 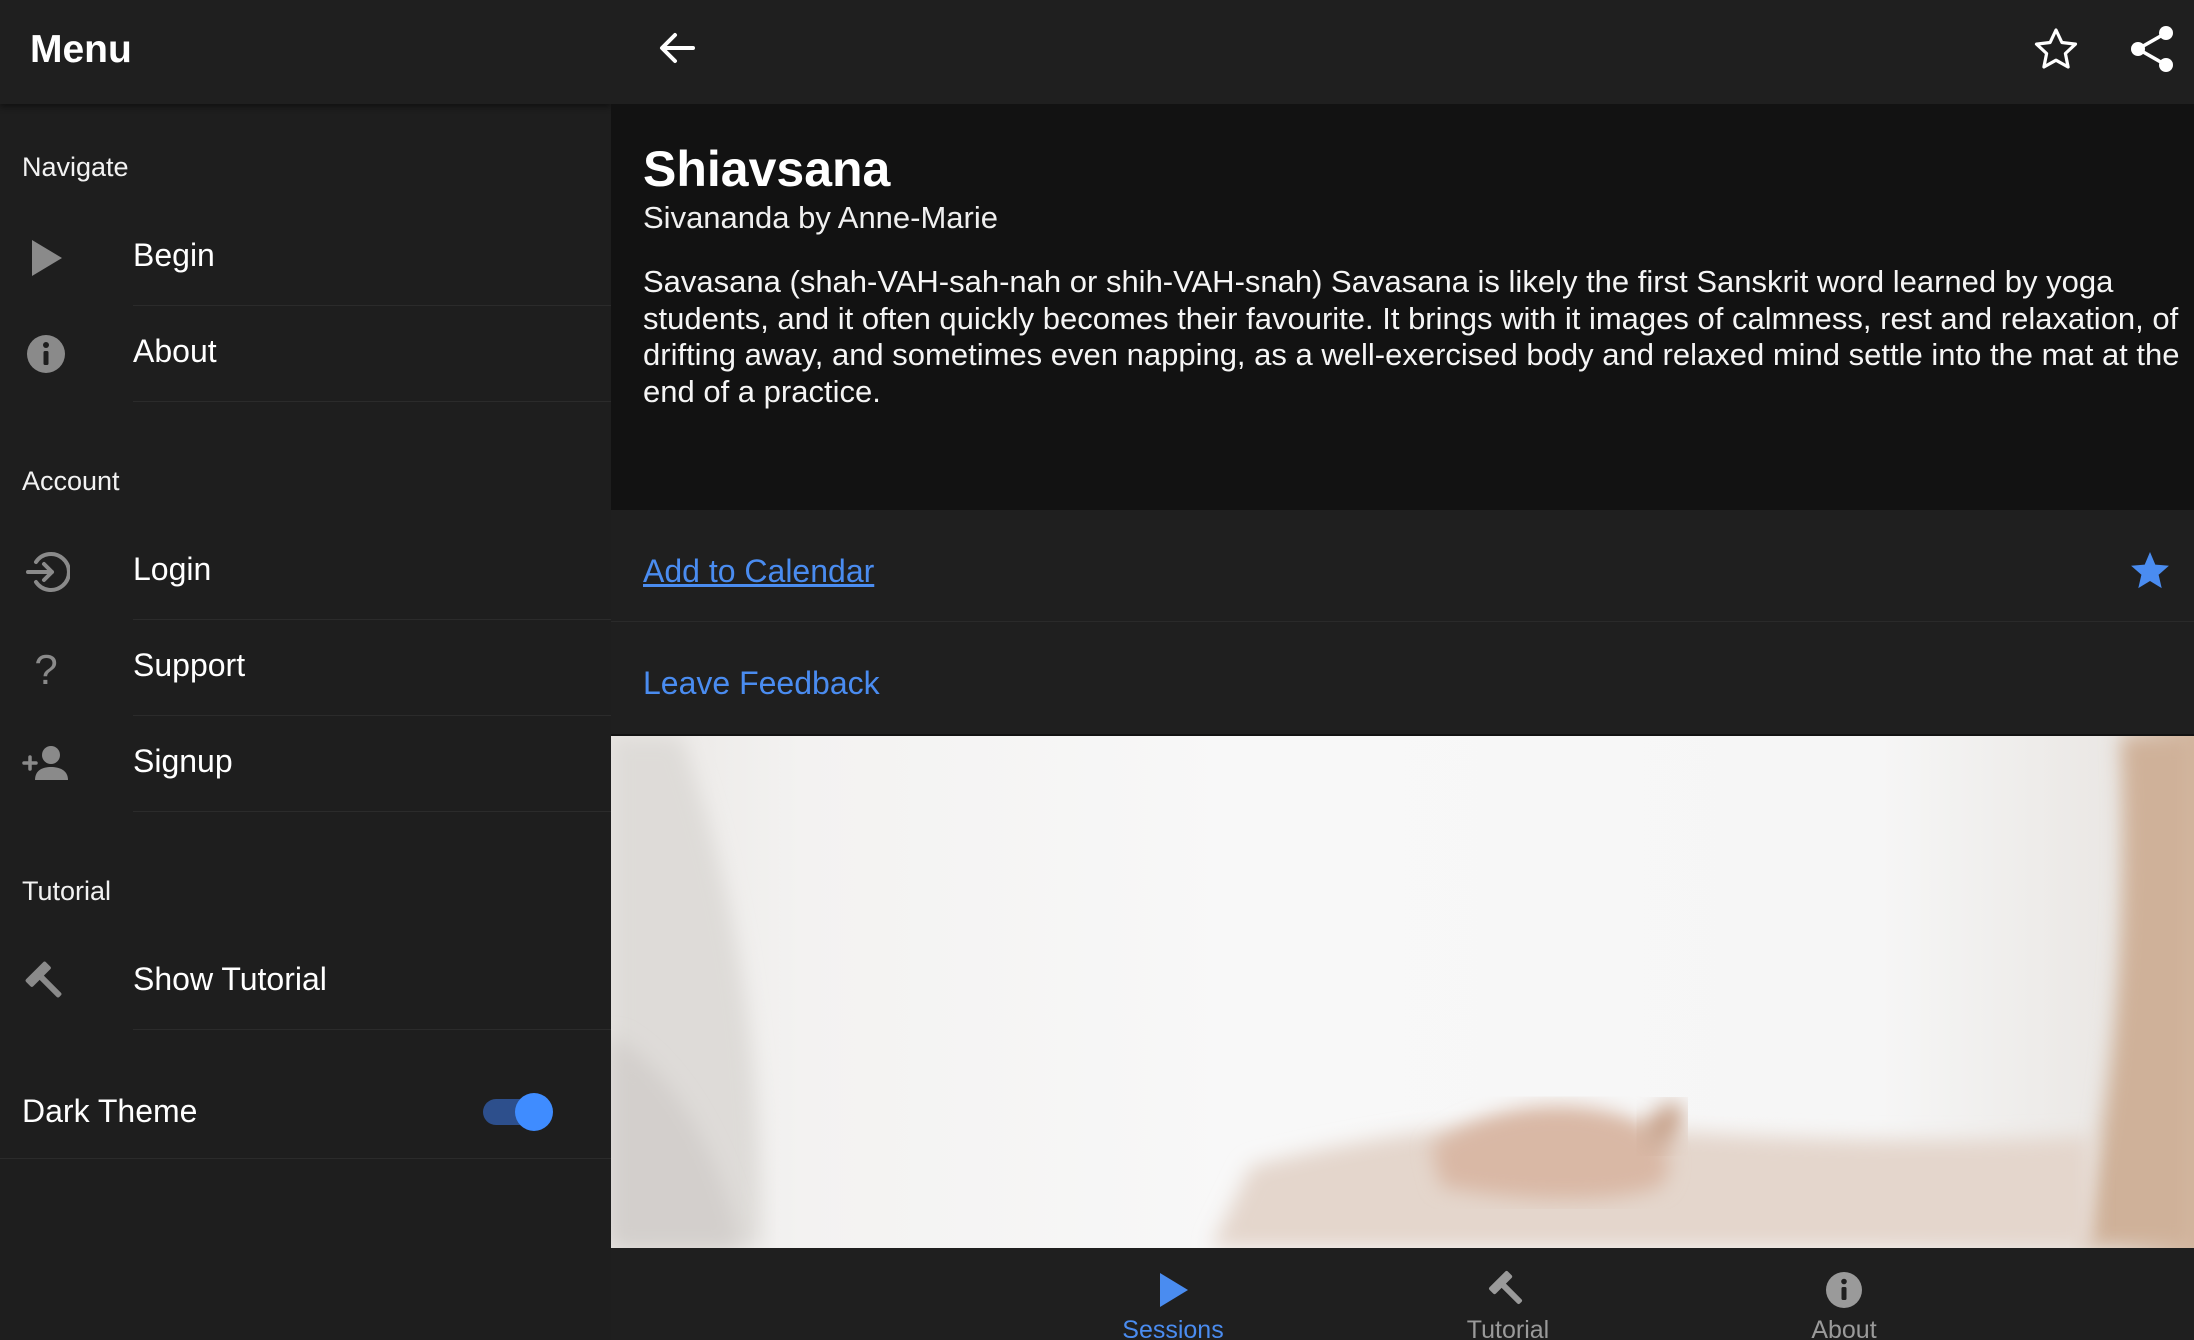 I want to click on session-title: Shiavsana, so click(x=767, y=169).